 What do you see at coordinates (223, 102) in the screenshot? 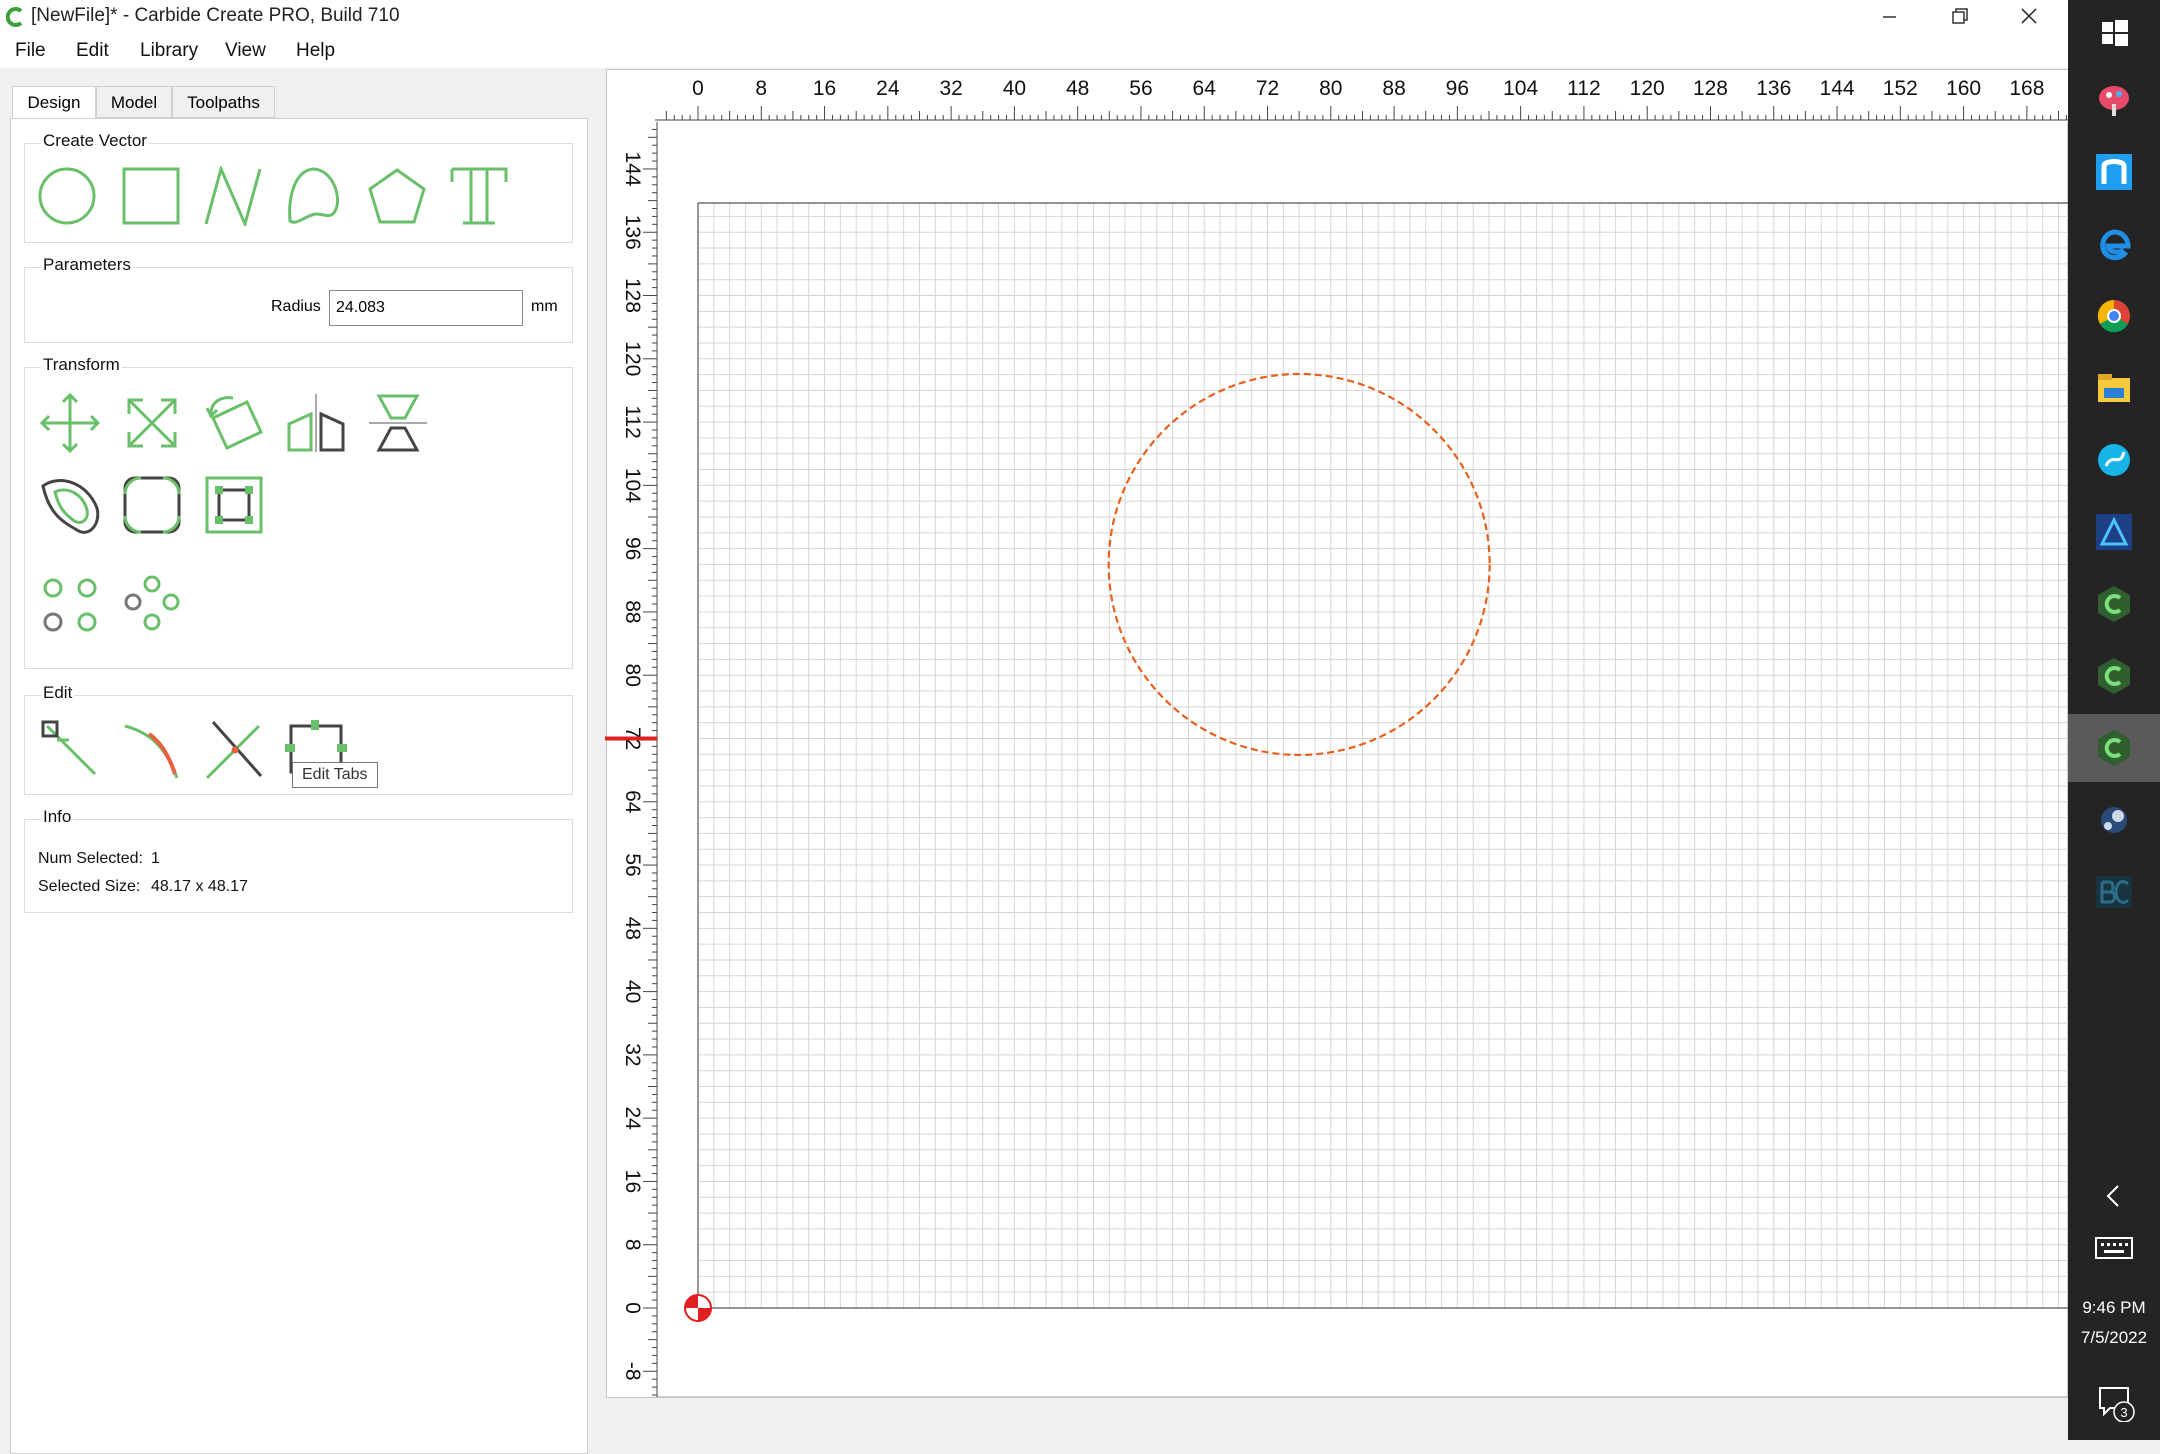
I see `tab-toolpaths: Toolpaths` at bounding box center [223, 102].